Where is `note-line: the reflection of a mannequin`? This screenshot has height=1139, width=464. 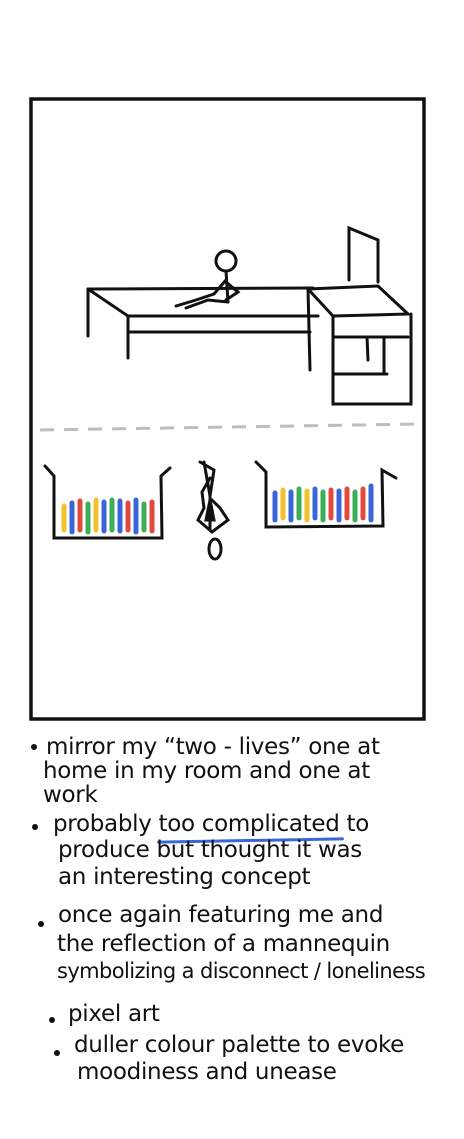 note-line: the reflection of a mannequin is located at coordinates (223, 944).